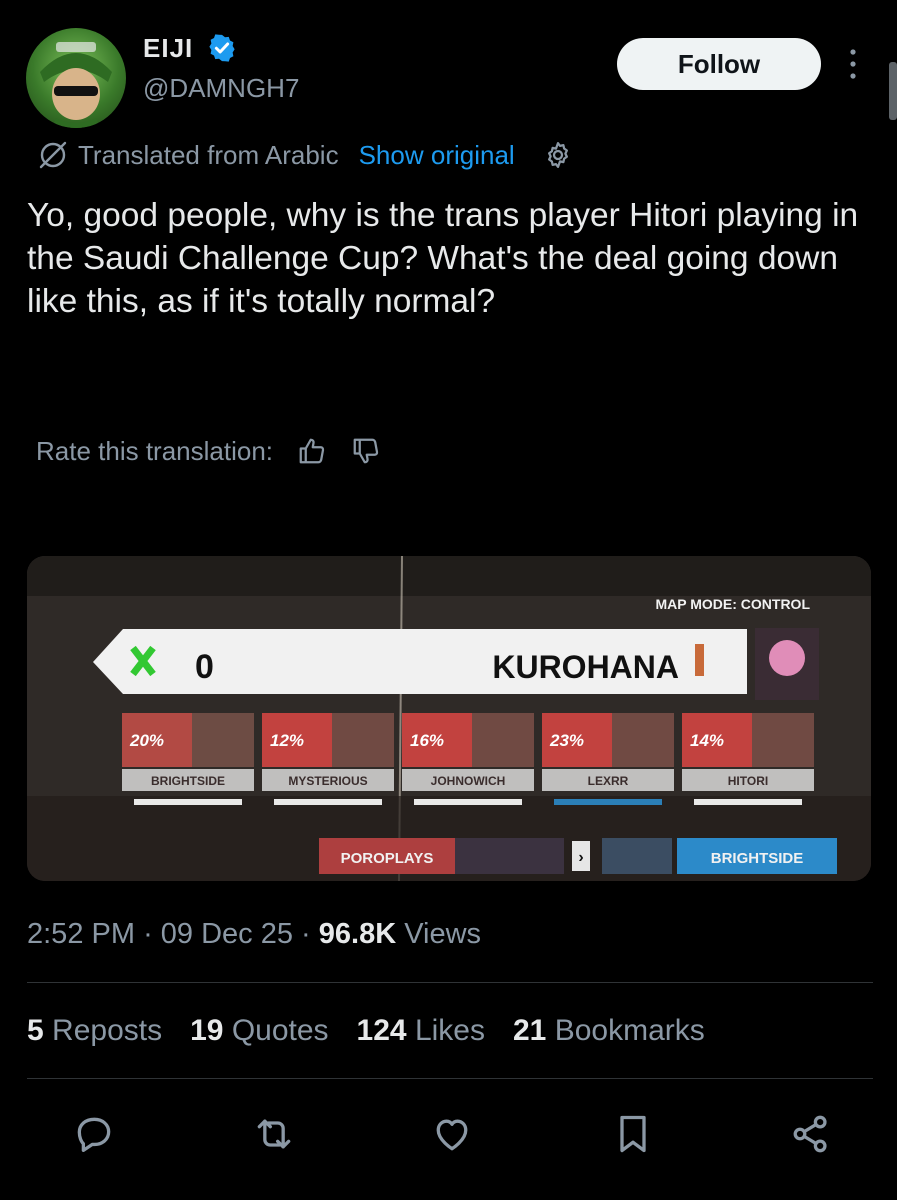 This screenshot has height=1200, width=897. What do you see at coordinates (757, 858) in the screenshot?
I see `killfeed-right-name: BRIGHTSIDE` at bounding box center [757, 858].